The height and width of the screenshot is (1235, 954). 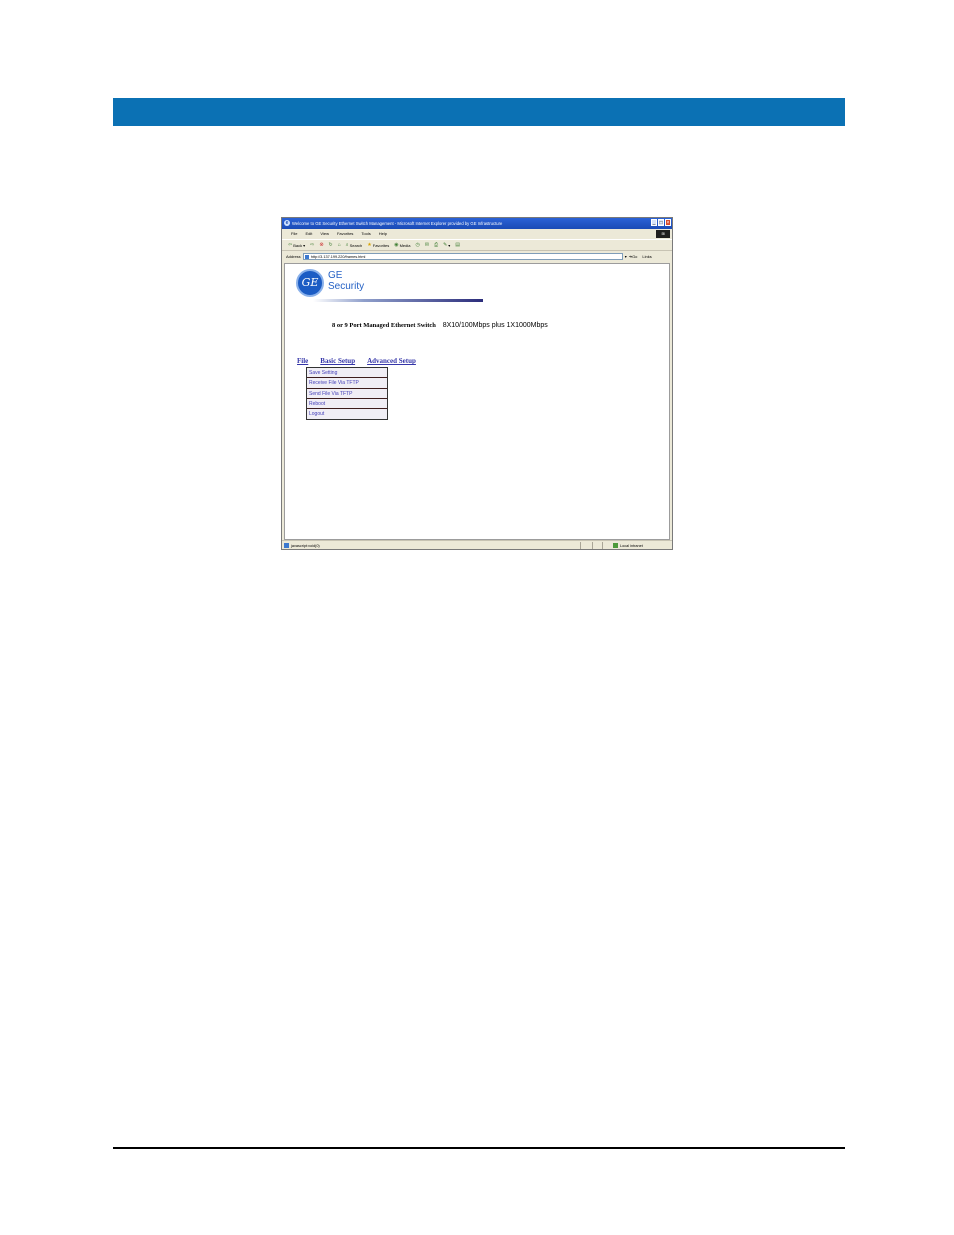 I want to click on back-button: ⇦ Back ▾, so click(x=296, y=245).